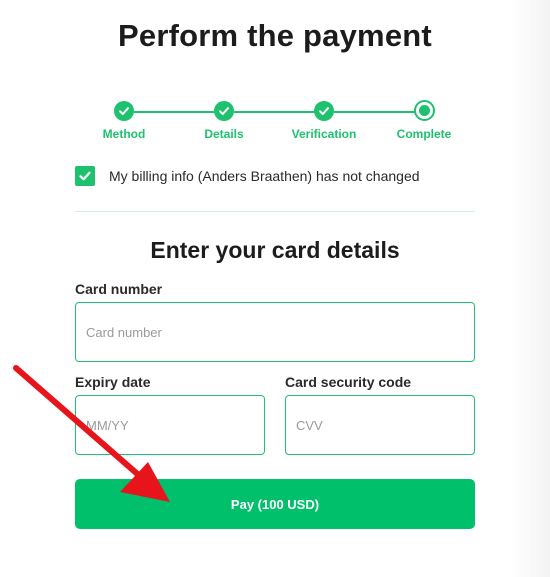 This screenshot has width=550, height=577. I want to click on step-verification-check-icon, so click(324, 111).